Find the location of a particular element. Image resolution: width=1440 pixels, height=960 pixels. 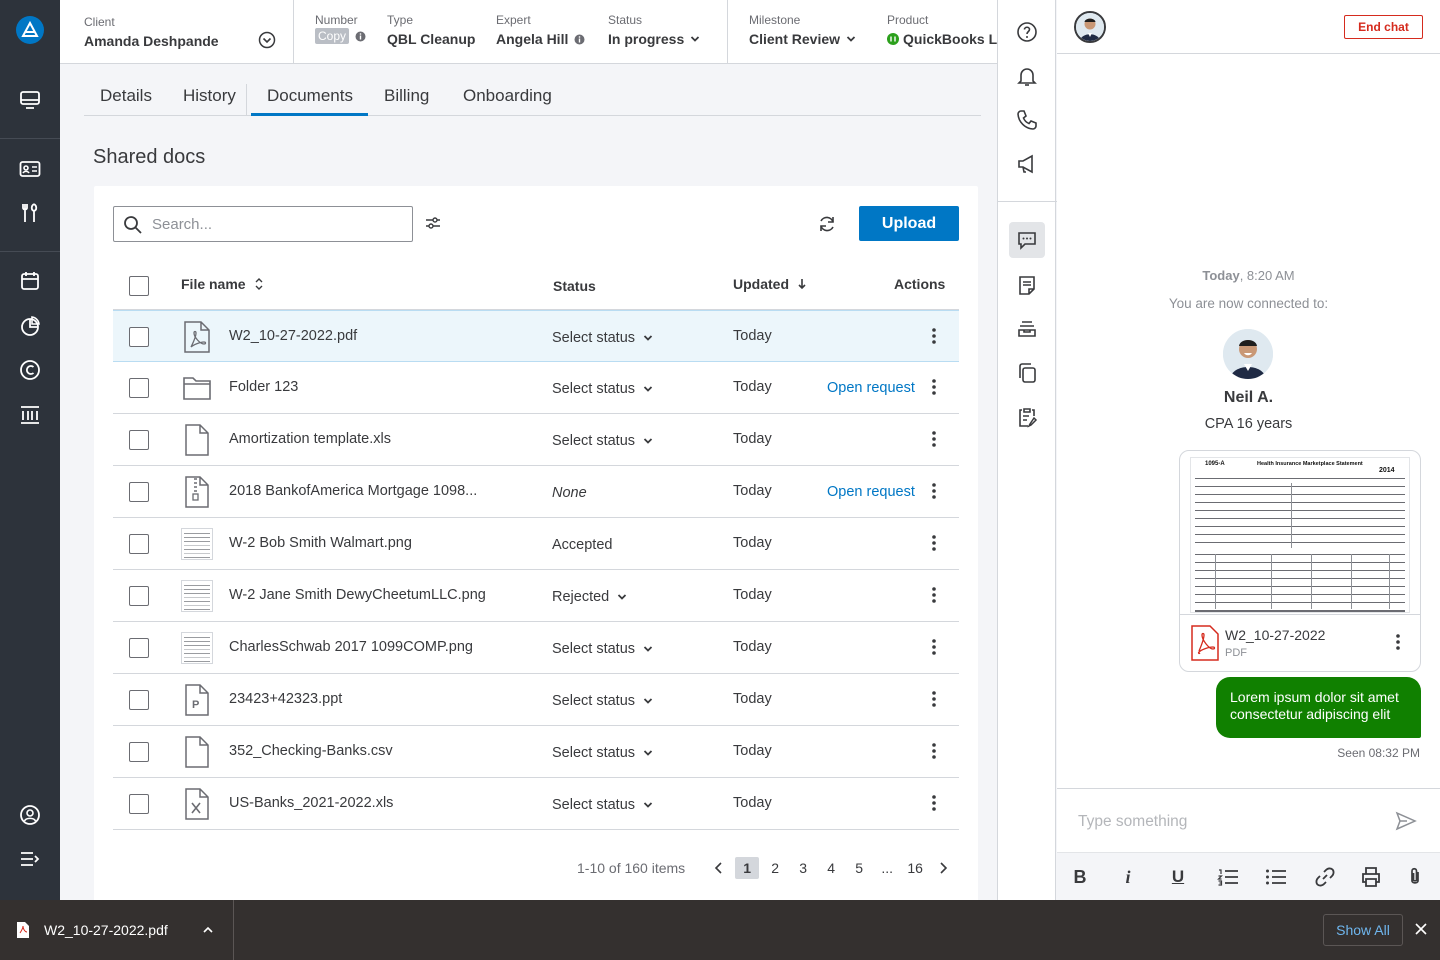

copyright-icon is located at coordinates (30, 370).